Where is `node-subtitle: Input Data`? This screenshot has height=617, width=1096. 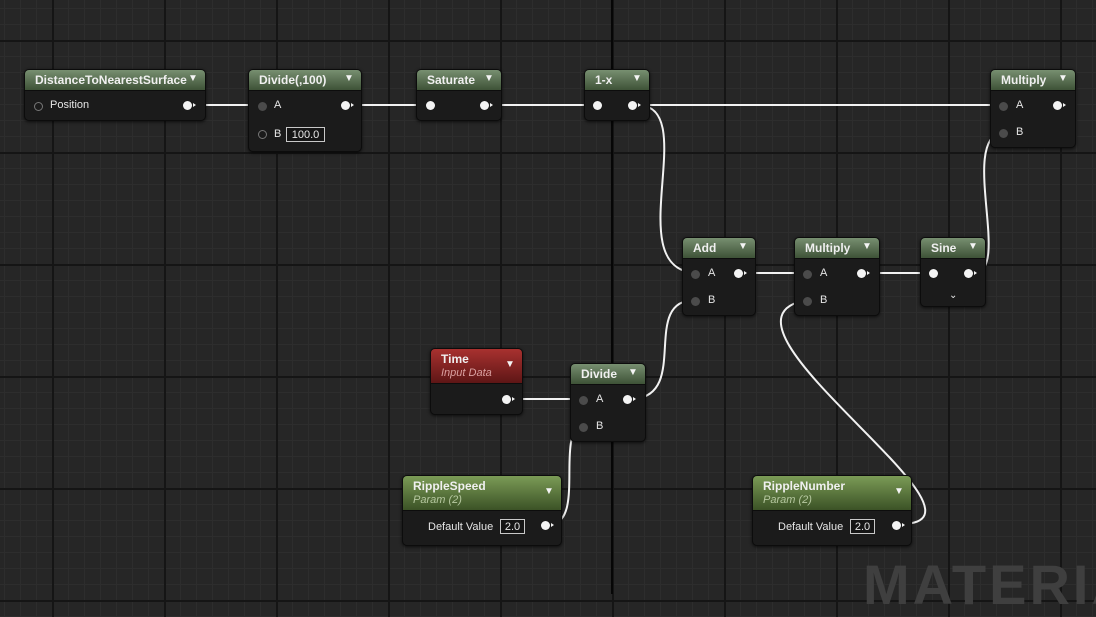
node-subtitle: Input Data is located at coordinates (466, 373).